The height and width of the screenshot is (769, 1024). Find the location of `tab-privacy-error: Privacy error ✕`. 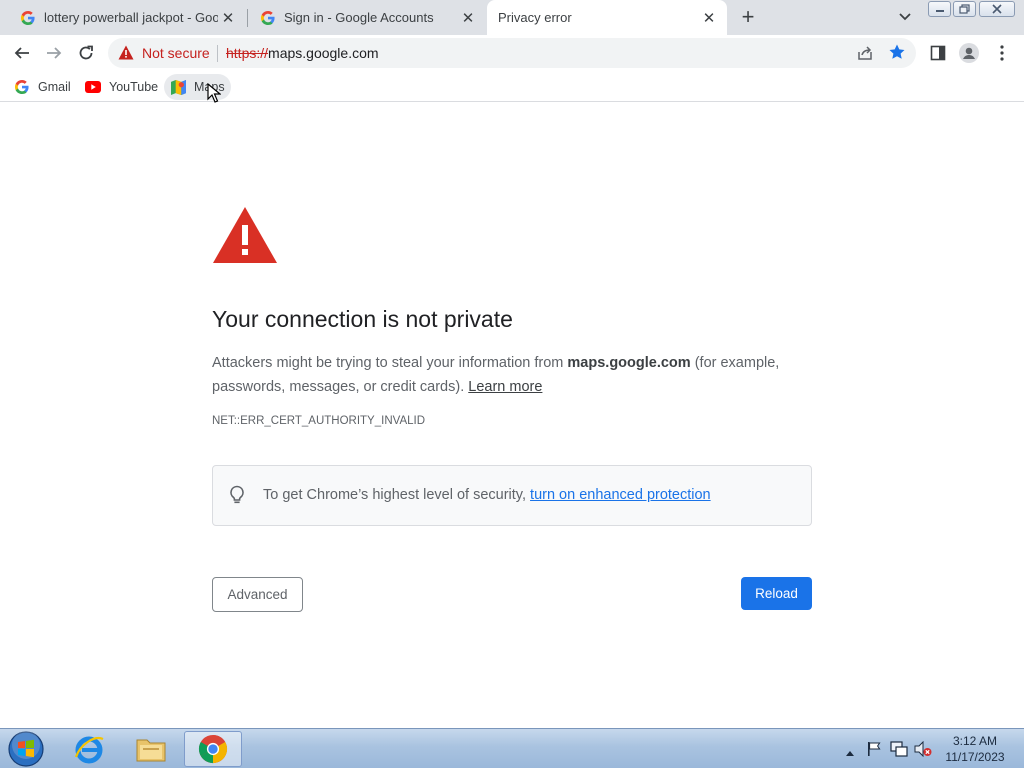

tab-privacy-error: Privacy error ✕ is located at coordinates (607, 17).